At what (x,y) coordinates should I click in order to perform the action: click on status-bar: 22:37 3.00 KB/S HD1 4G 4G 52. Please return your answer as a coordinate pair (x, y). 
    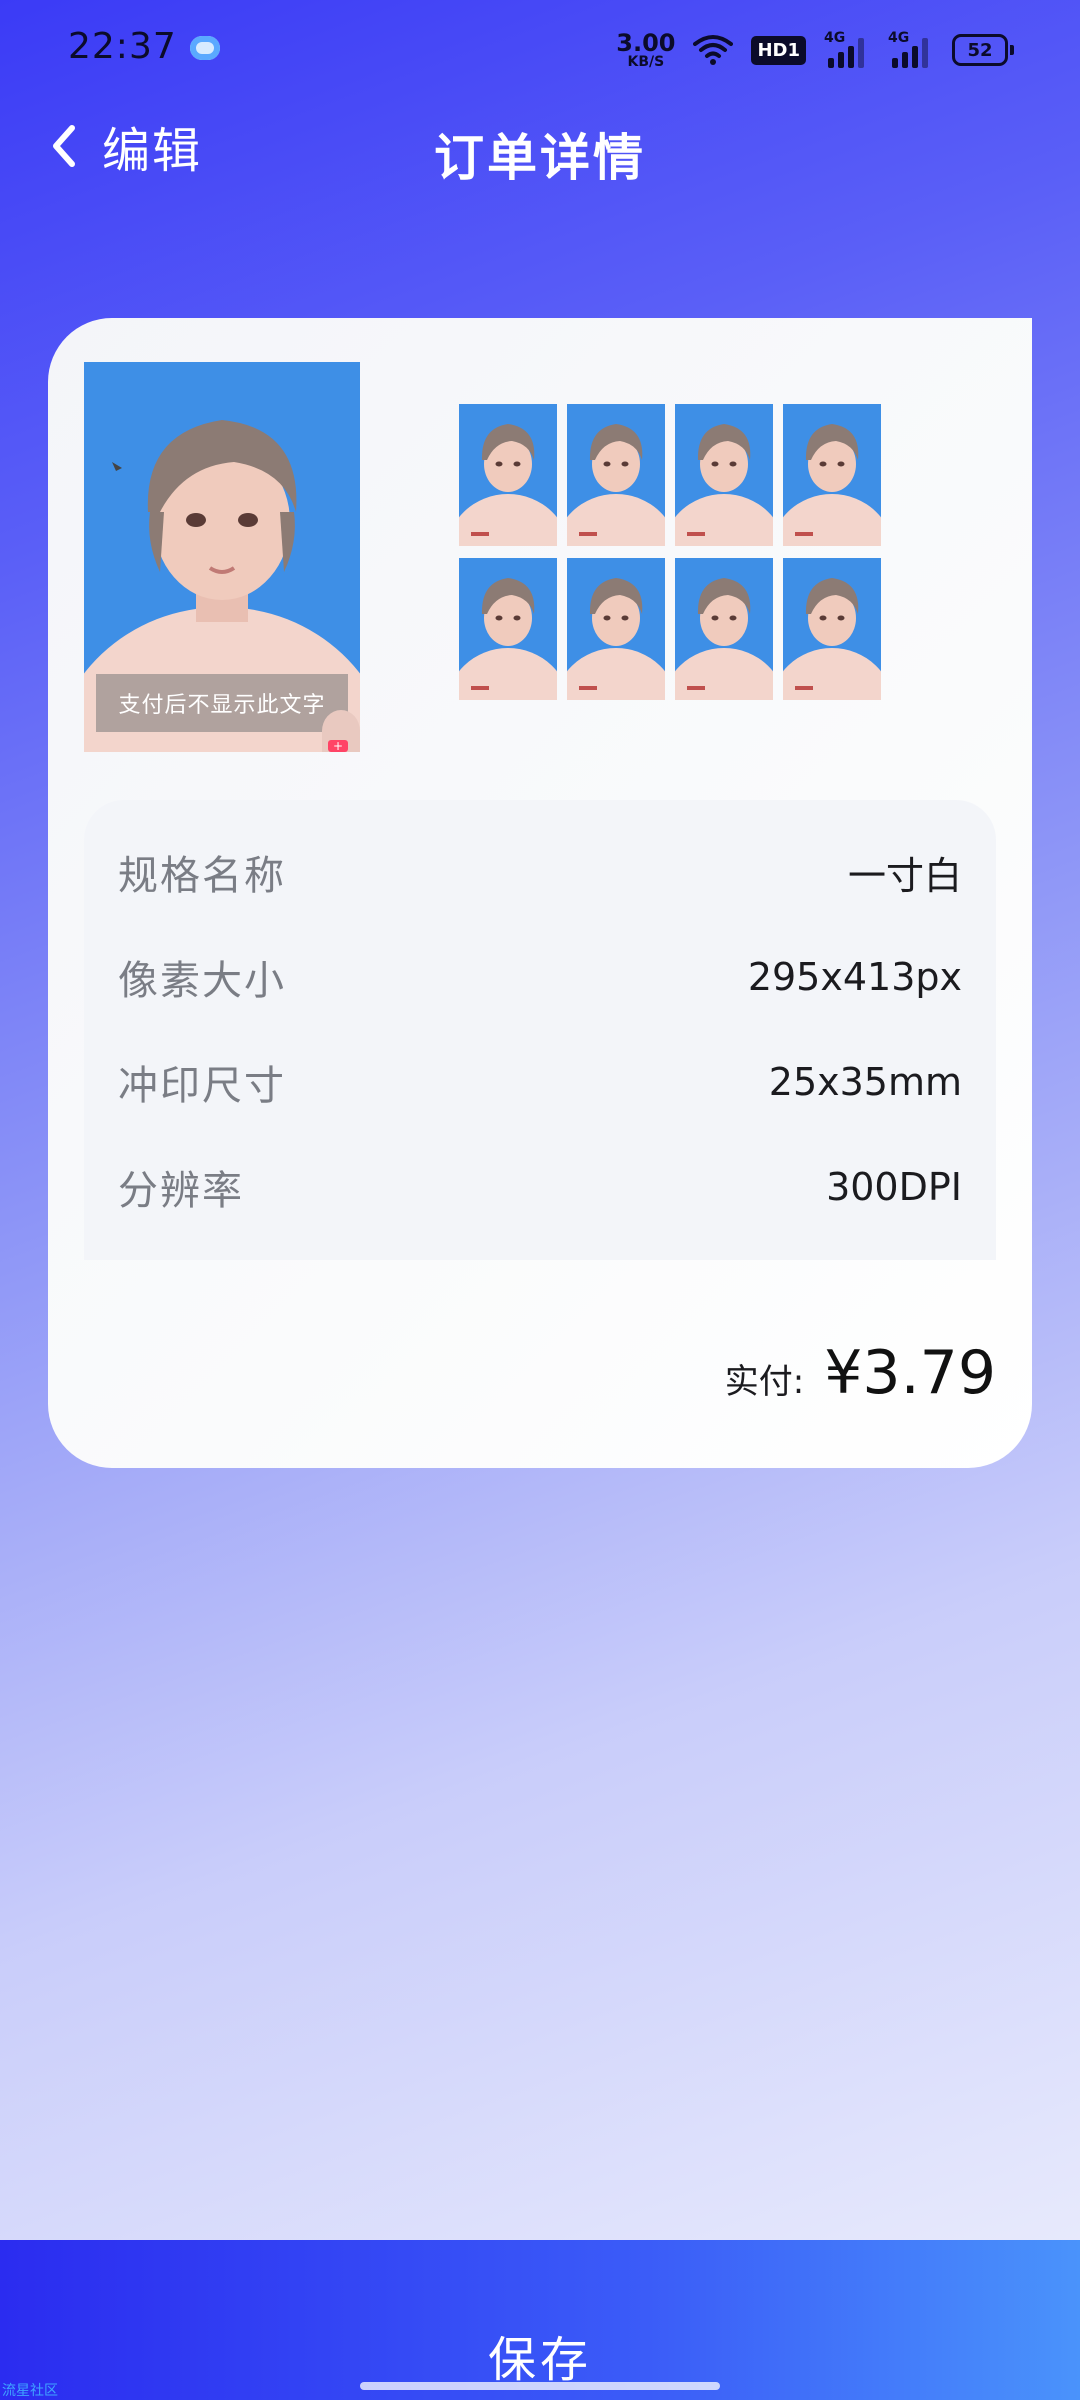
    Looking at the image, I should click on (540, 50).